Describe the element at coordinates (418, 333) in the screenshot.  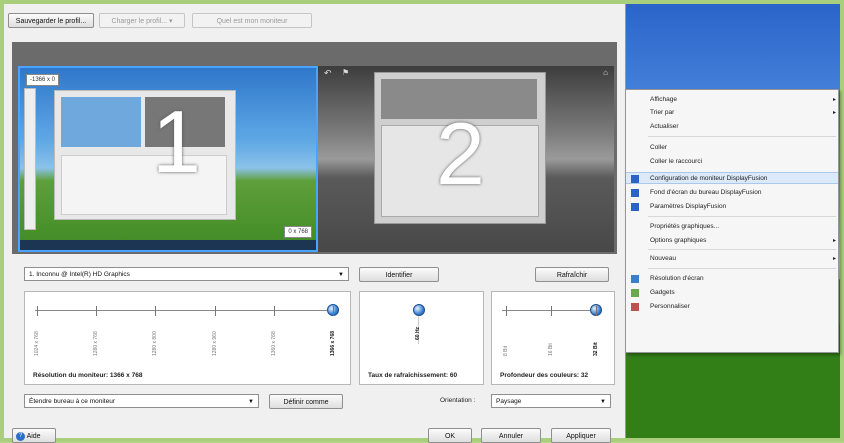
I see `refresh-selected-label: 60 Hz` at that location.